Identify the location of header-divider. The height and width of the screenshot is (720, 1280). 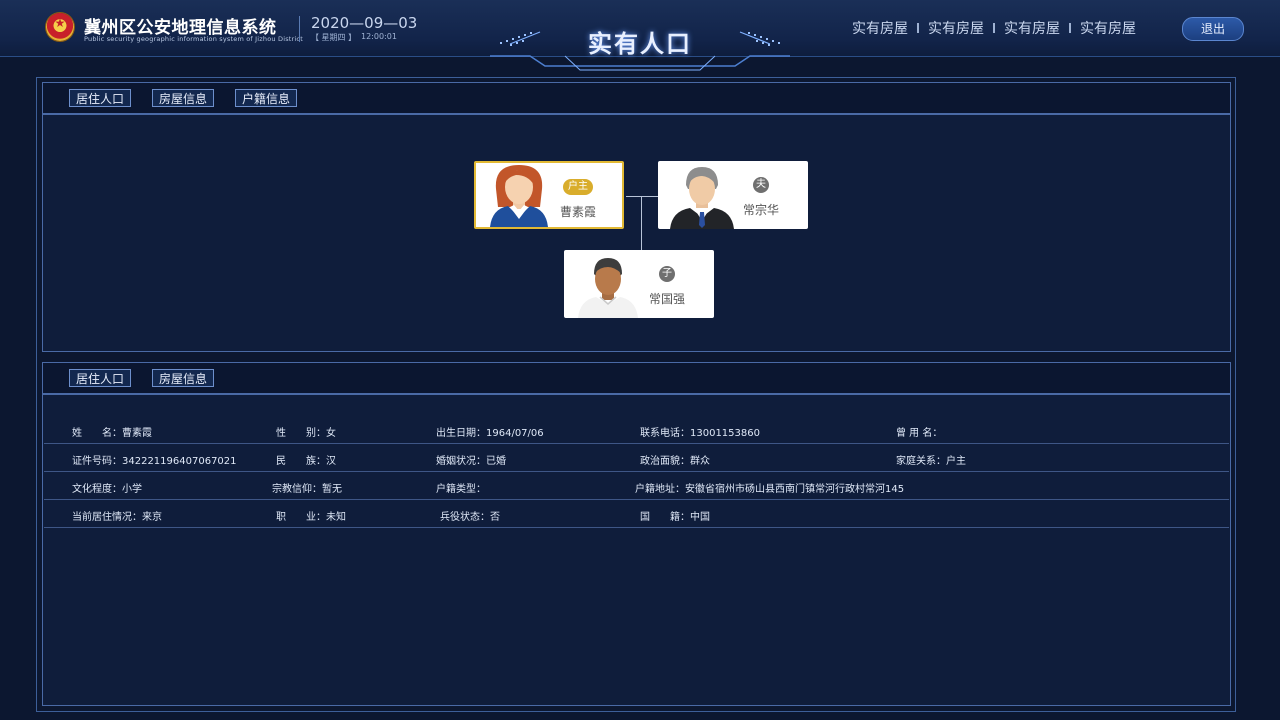
(299, 29).